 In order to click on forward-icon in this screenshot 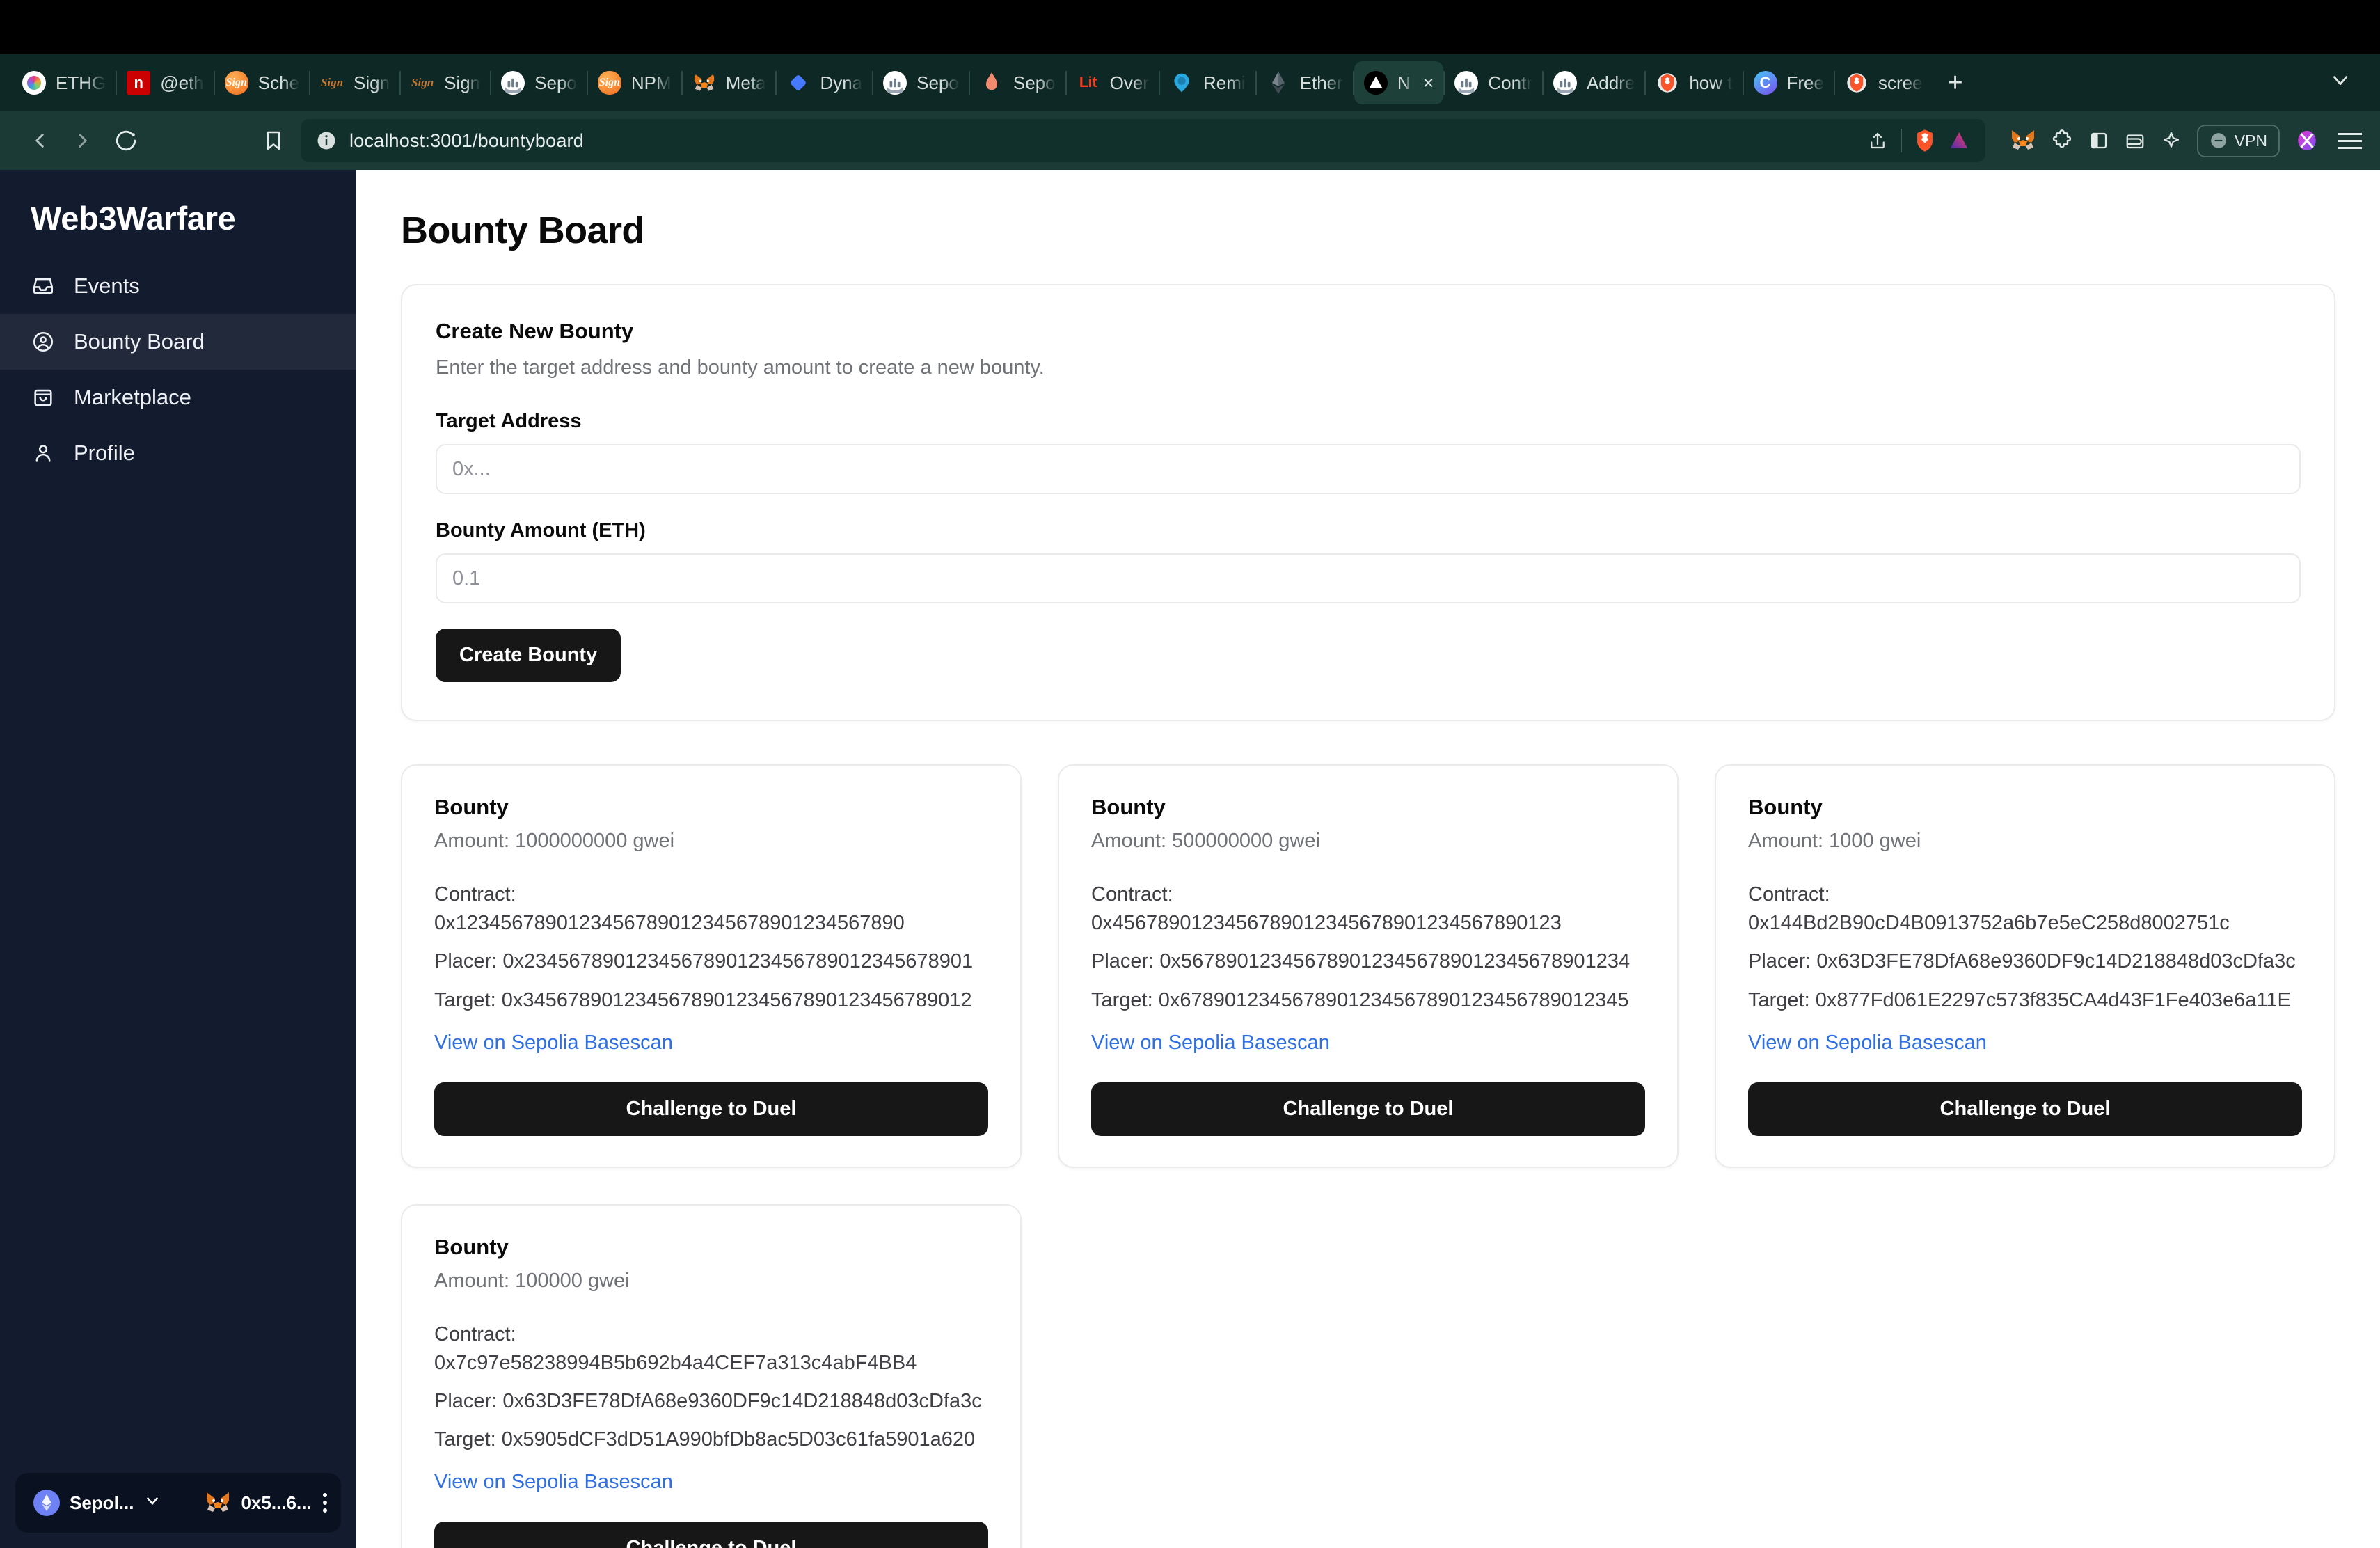, I will do `click(82, 140)`.